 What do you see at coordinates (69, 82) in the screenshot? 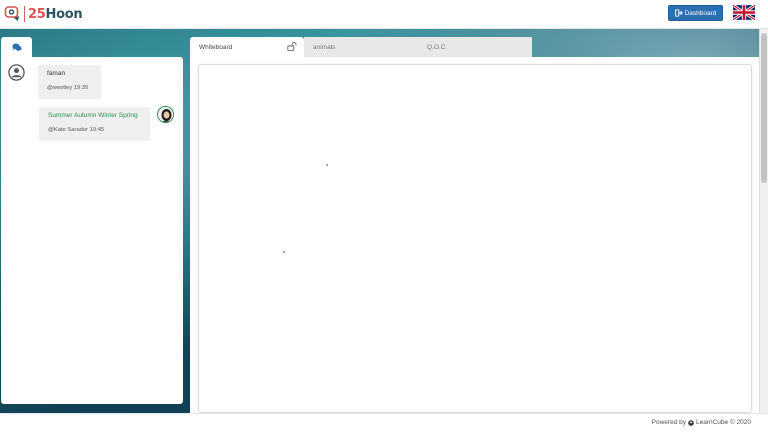
I see `chat-message: faman @westley 19:35` at bounding box center [69, 82].